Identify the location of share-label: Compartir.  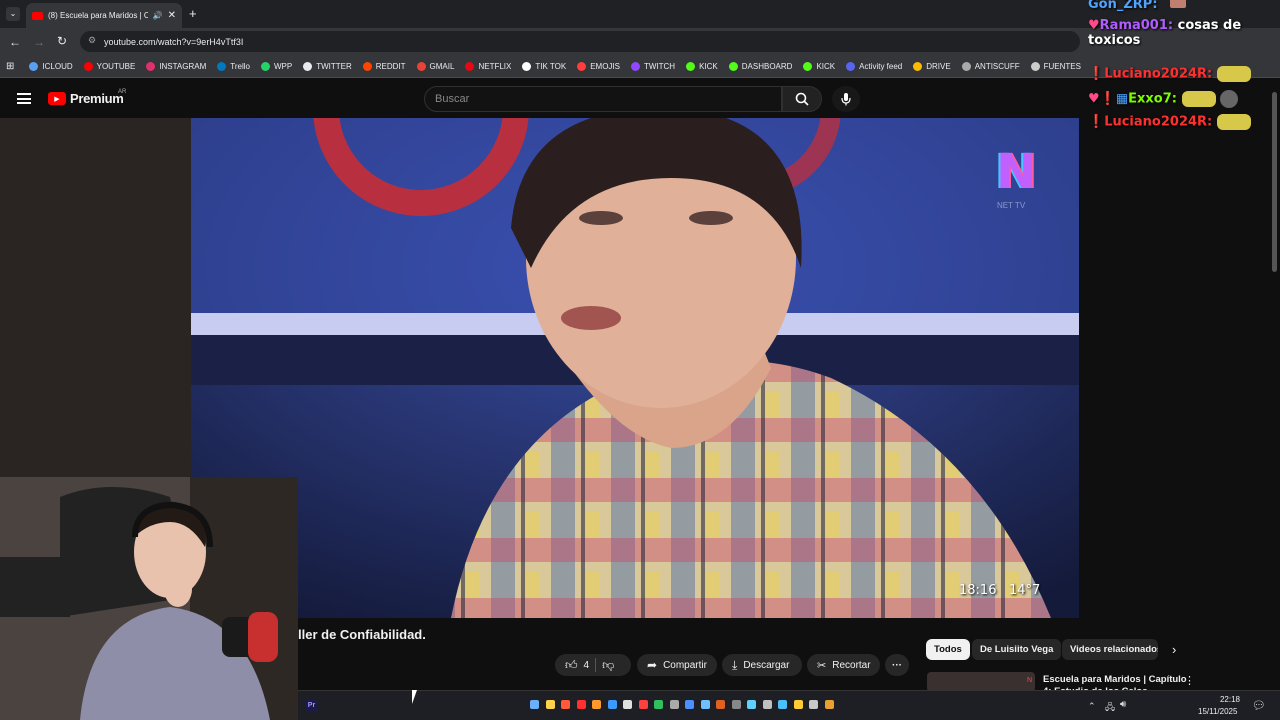
(685, 665).